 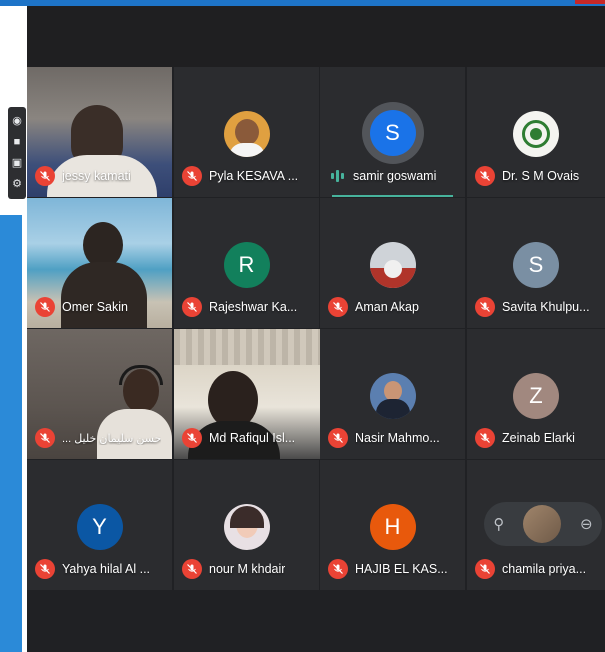 I want to click on avatar: Z, so click(x=536, y=396).